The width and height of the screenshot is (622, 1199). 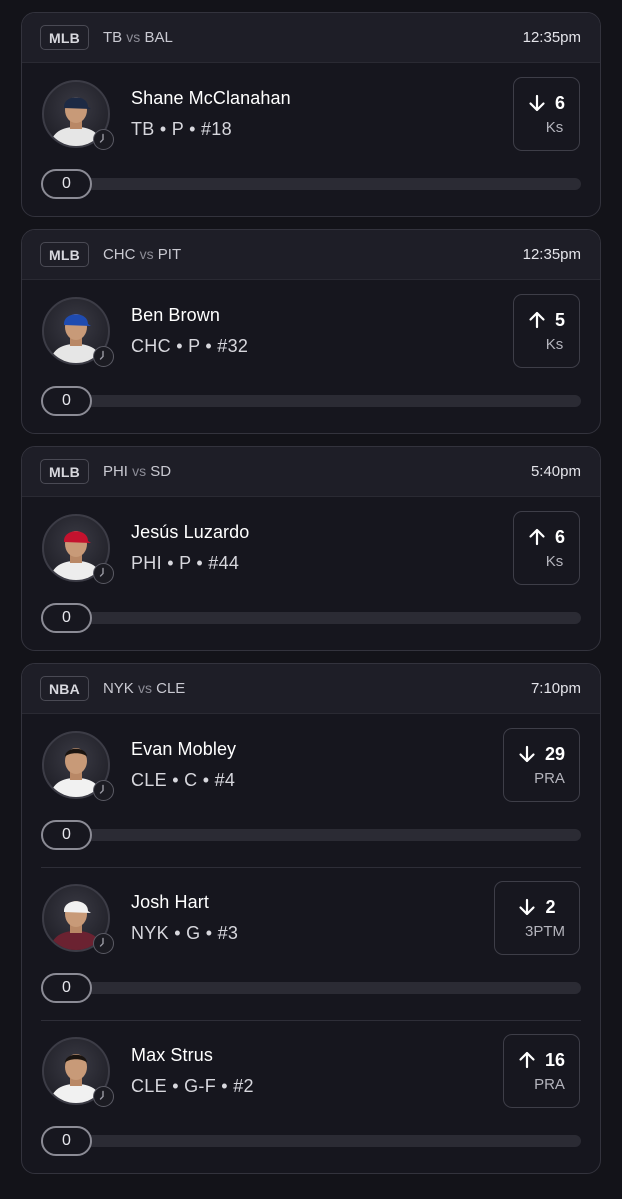 I want to click on player-name: Jesús Luzardo, so click(x=190, y=532).